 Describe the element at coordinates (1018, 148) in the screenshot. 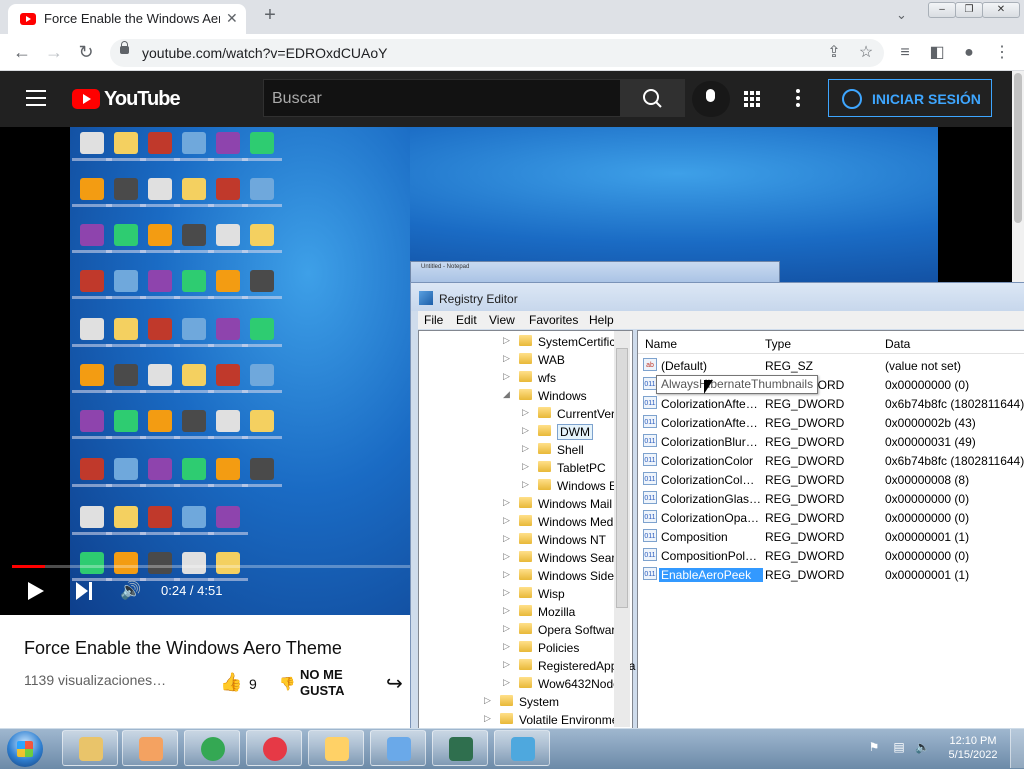

I see `page-scrollbar-thumb` at that location.